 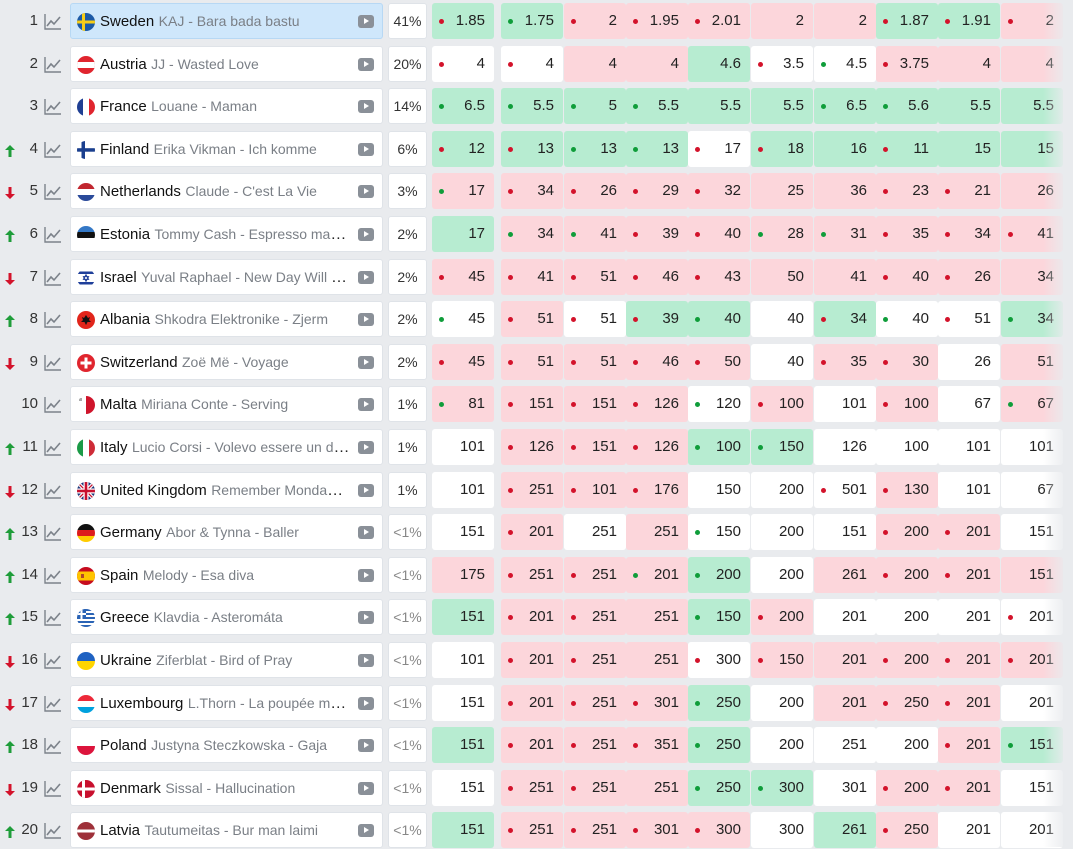 I want to click on odds-cell: 81, so click(x=463, y=404).